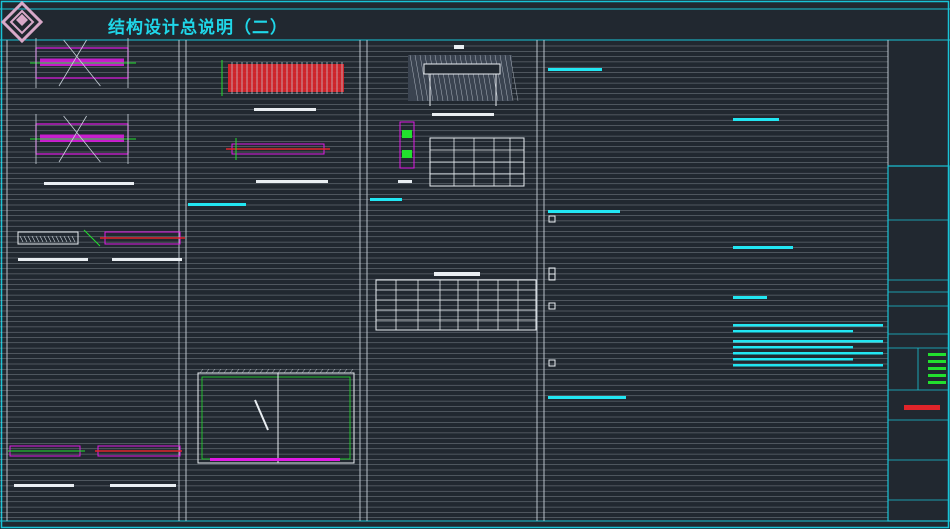 Image resolution: width=950 pixels, height=529 pixels. I want to click on table-title, so click(457, 274).